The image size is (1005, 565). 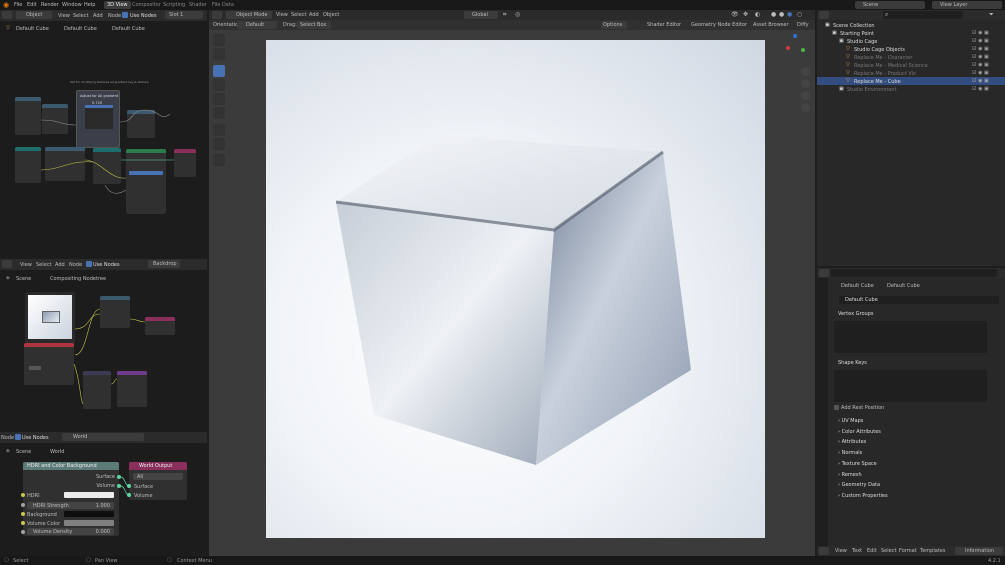 I want to click on overlay-icon: ◐, so click(x=757, y=14).